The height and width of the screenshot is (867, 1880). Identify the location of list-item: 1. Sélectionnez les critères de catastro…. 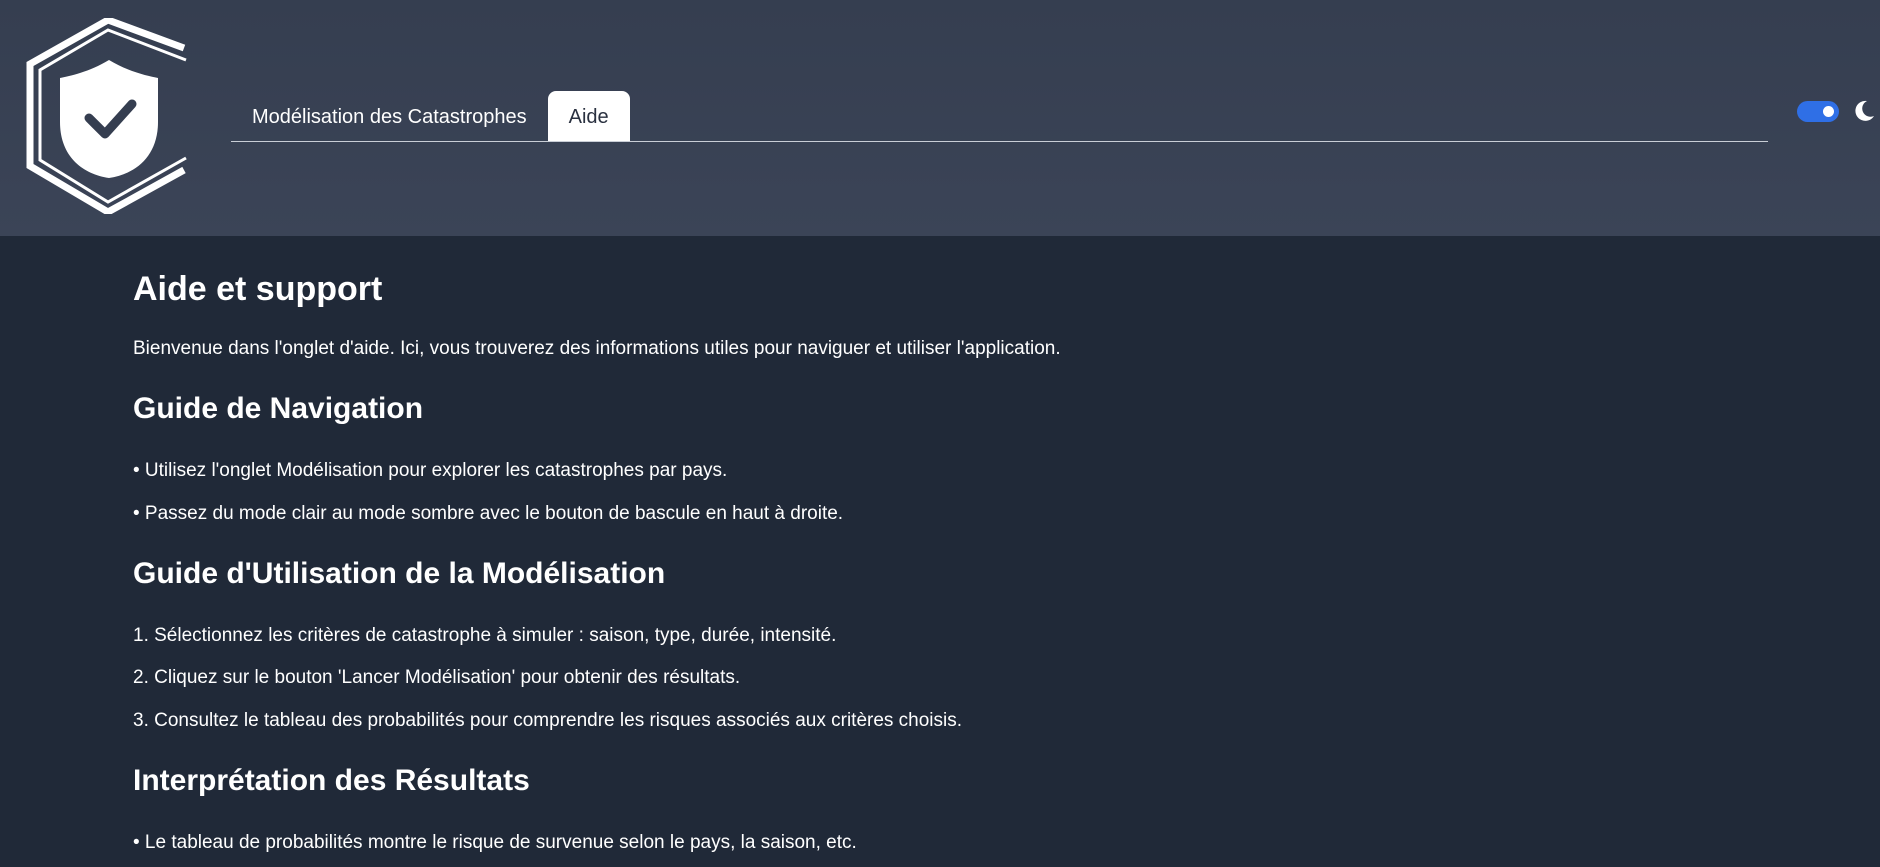
(485, 635).